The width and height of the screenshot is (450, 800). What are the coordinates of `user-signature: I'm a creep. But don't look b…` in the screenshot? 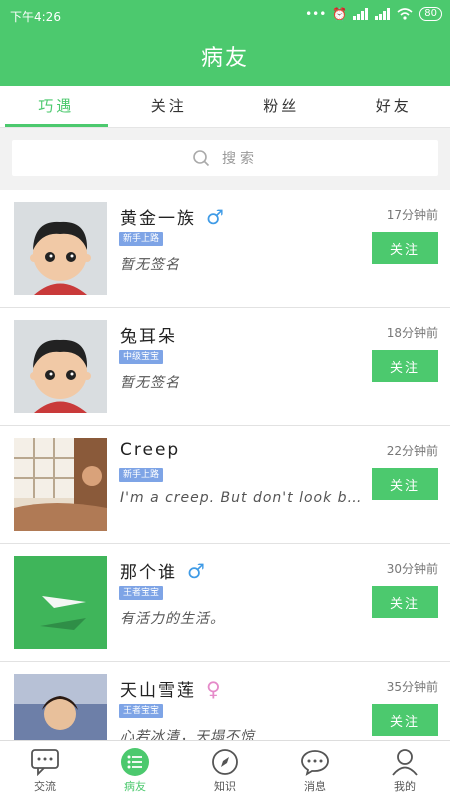 It's located at (241, 498).